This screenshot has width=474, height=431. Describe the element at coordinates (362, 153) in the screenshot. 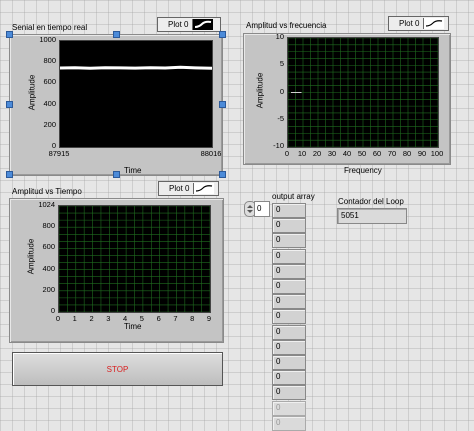

I see `graph2-x-tick-label: 50` at that location.